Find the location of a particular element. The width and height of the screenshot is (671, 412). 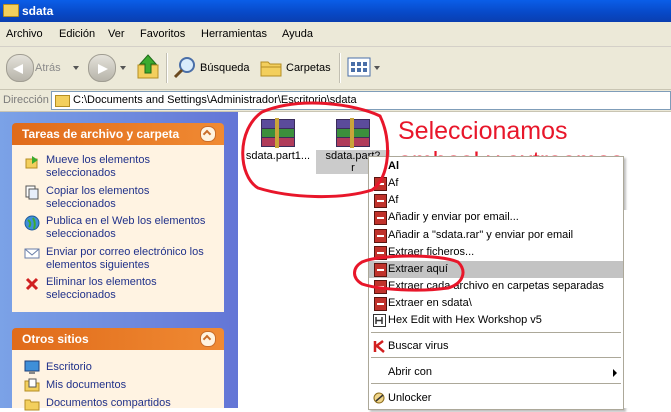

kaspersky-icon is located at coordinates (379, 346).